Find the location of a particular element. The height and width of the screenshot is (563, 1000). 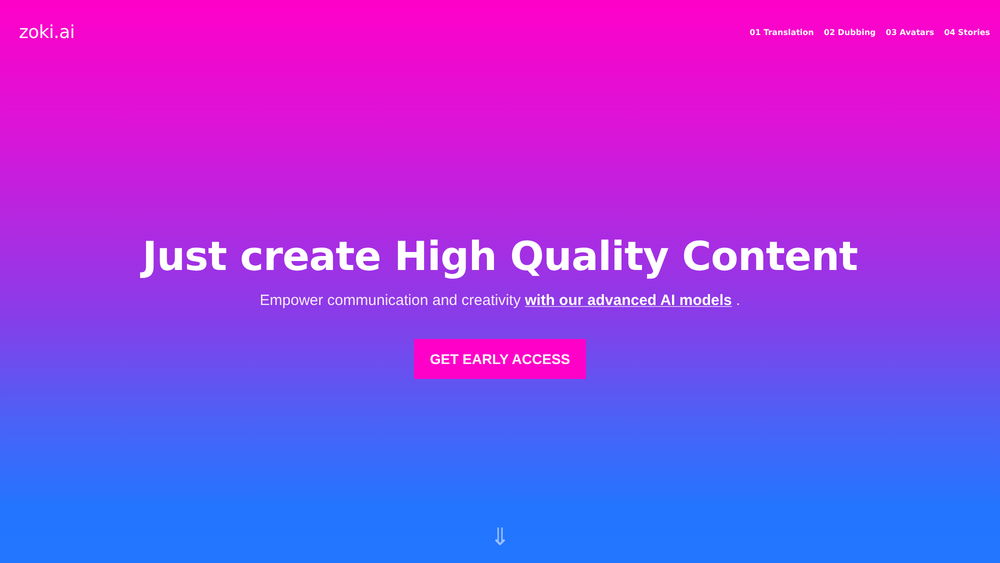

nav-link: 03 Avatars is located at coordinates (910, 32).